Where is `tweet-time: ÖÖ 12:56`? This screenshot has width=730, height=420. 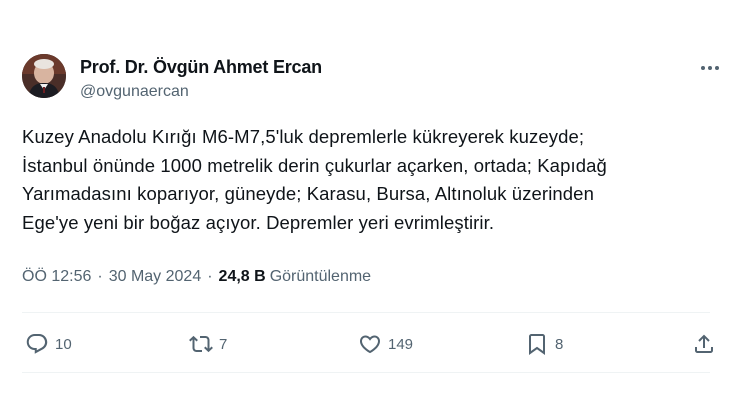
tweet-time: ÖÖ 12:56 is located at coordinates (56, 277).